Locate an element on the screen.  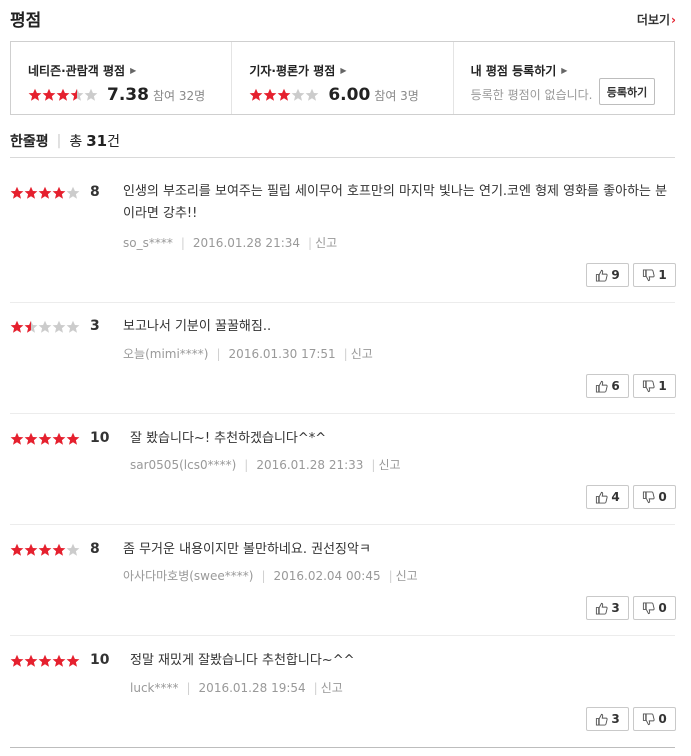
audience-rating-link: 네티즌·관람객 평점 ▶ is located at coordinates (82, 70).